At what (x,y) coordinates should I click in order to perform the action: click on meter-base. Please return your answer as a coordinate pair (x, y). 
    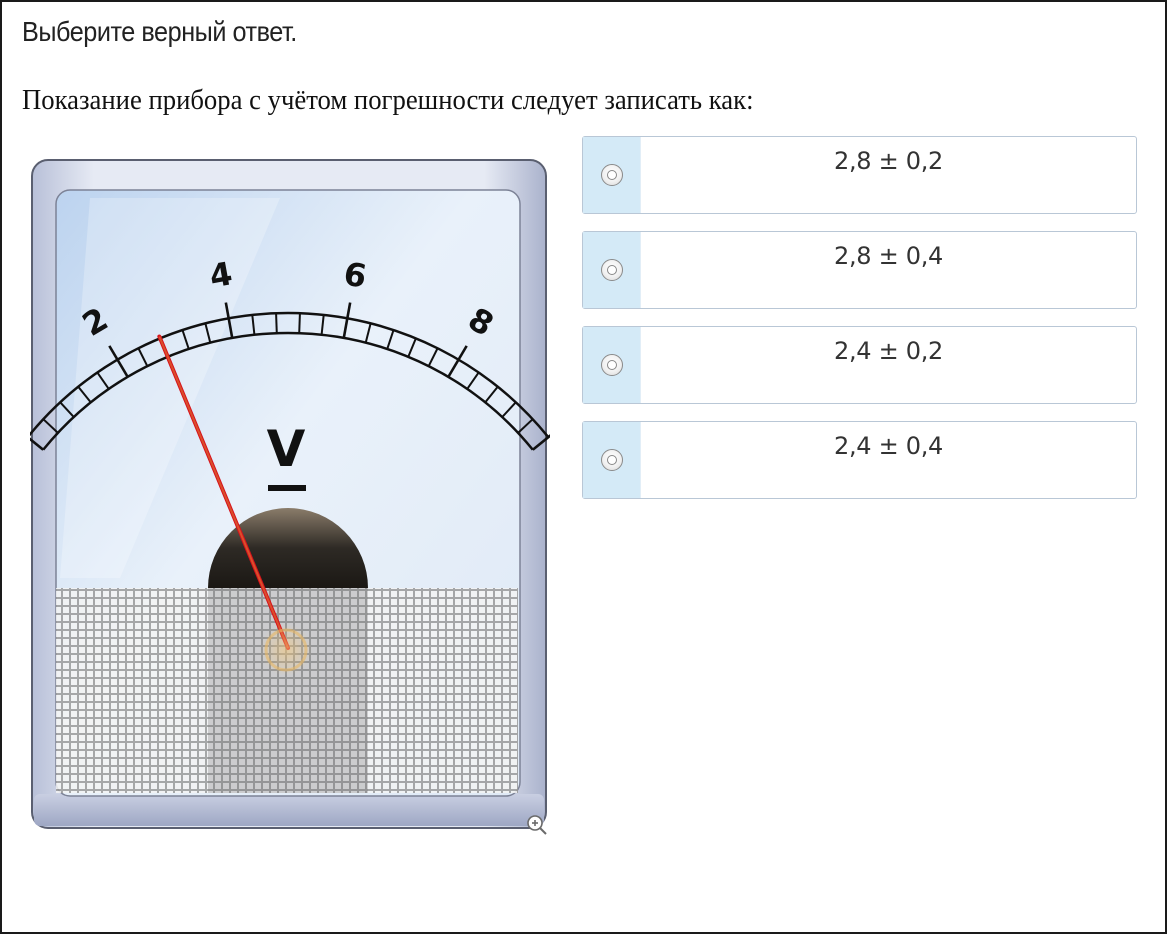
    Looking at the image, I should click on (289, 810).